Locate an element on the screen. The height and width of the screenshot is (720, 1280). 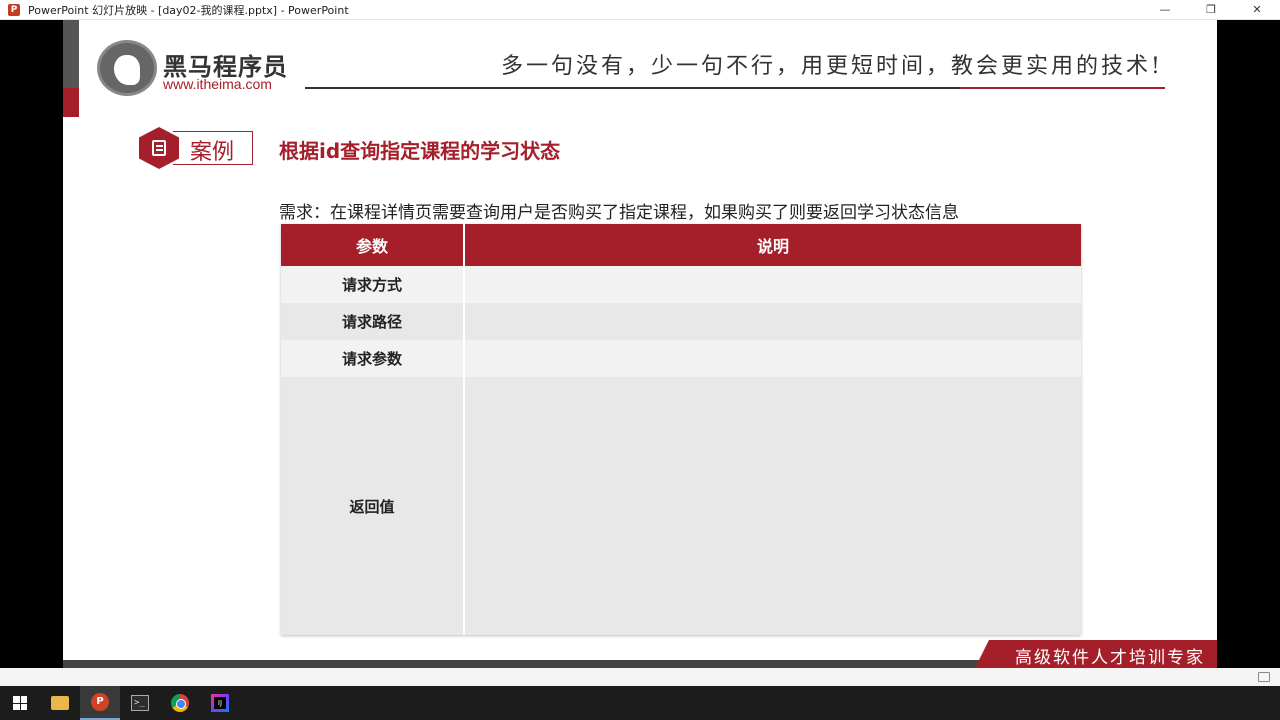
requirement-text: 需求：在课程详情页需要查询用户是否购买了指定课程，如果购买了则要返回学习状态信息 is located at coordinates (619, 213).